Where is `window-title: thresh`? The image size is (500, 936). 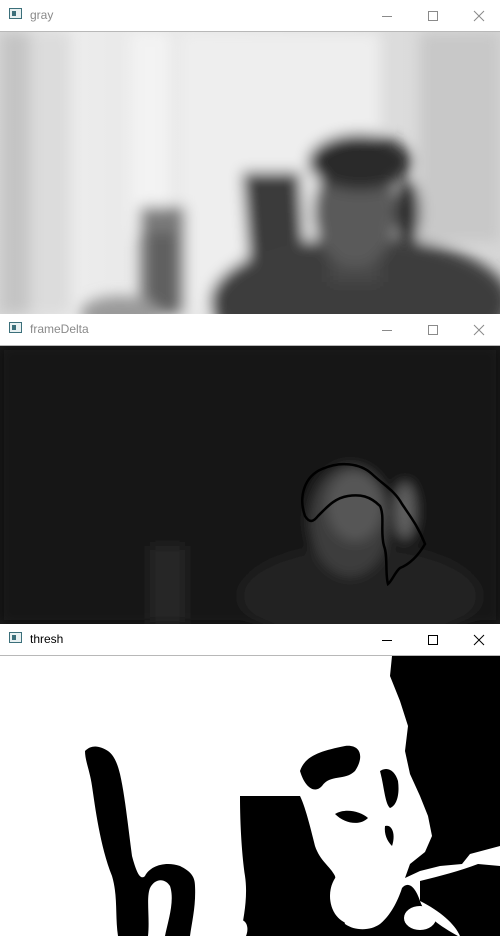
window-title: thresh is located at coordinates (47, 639).